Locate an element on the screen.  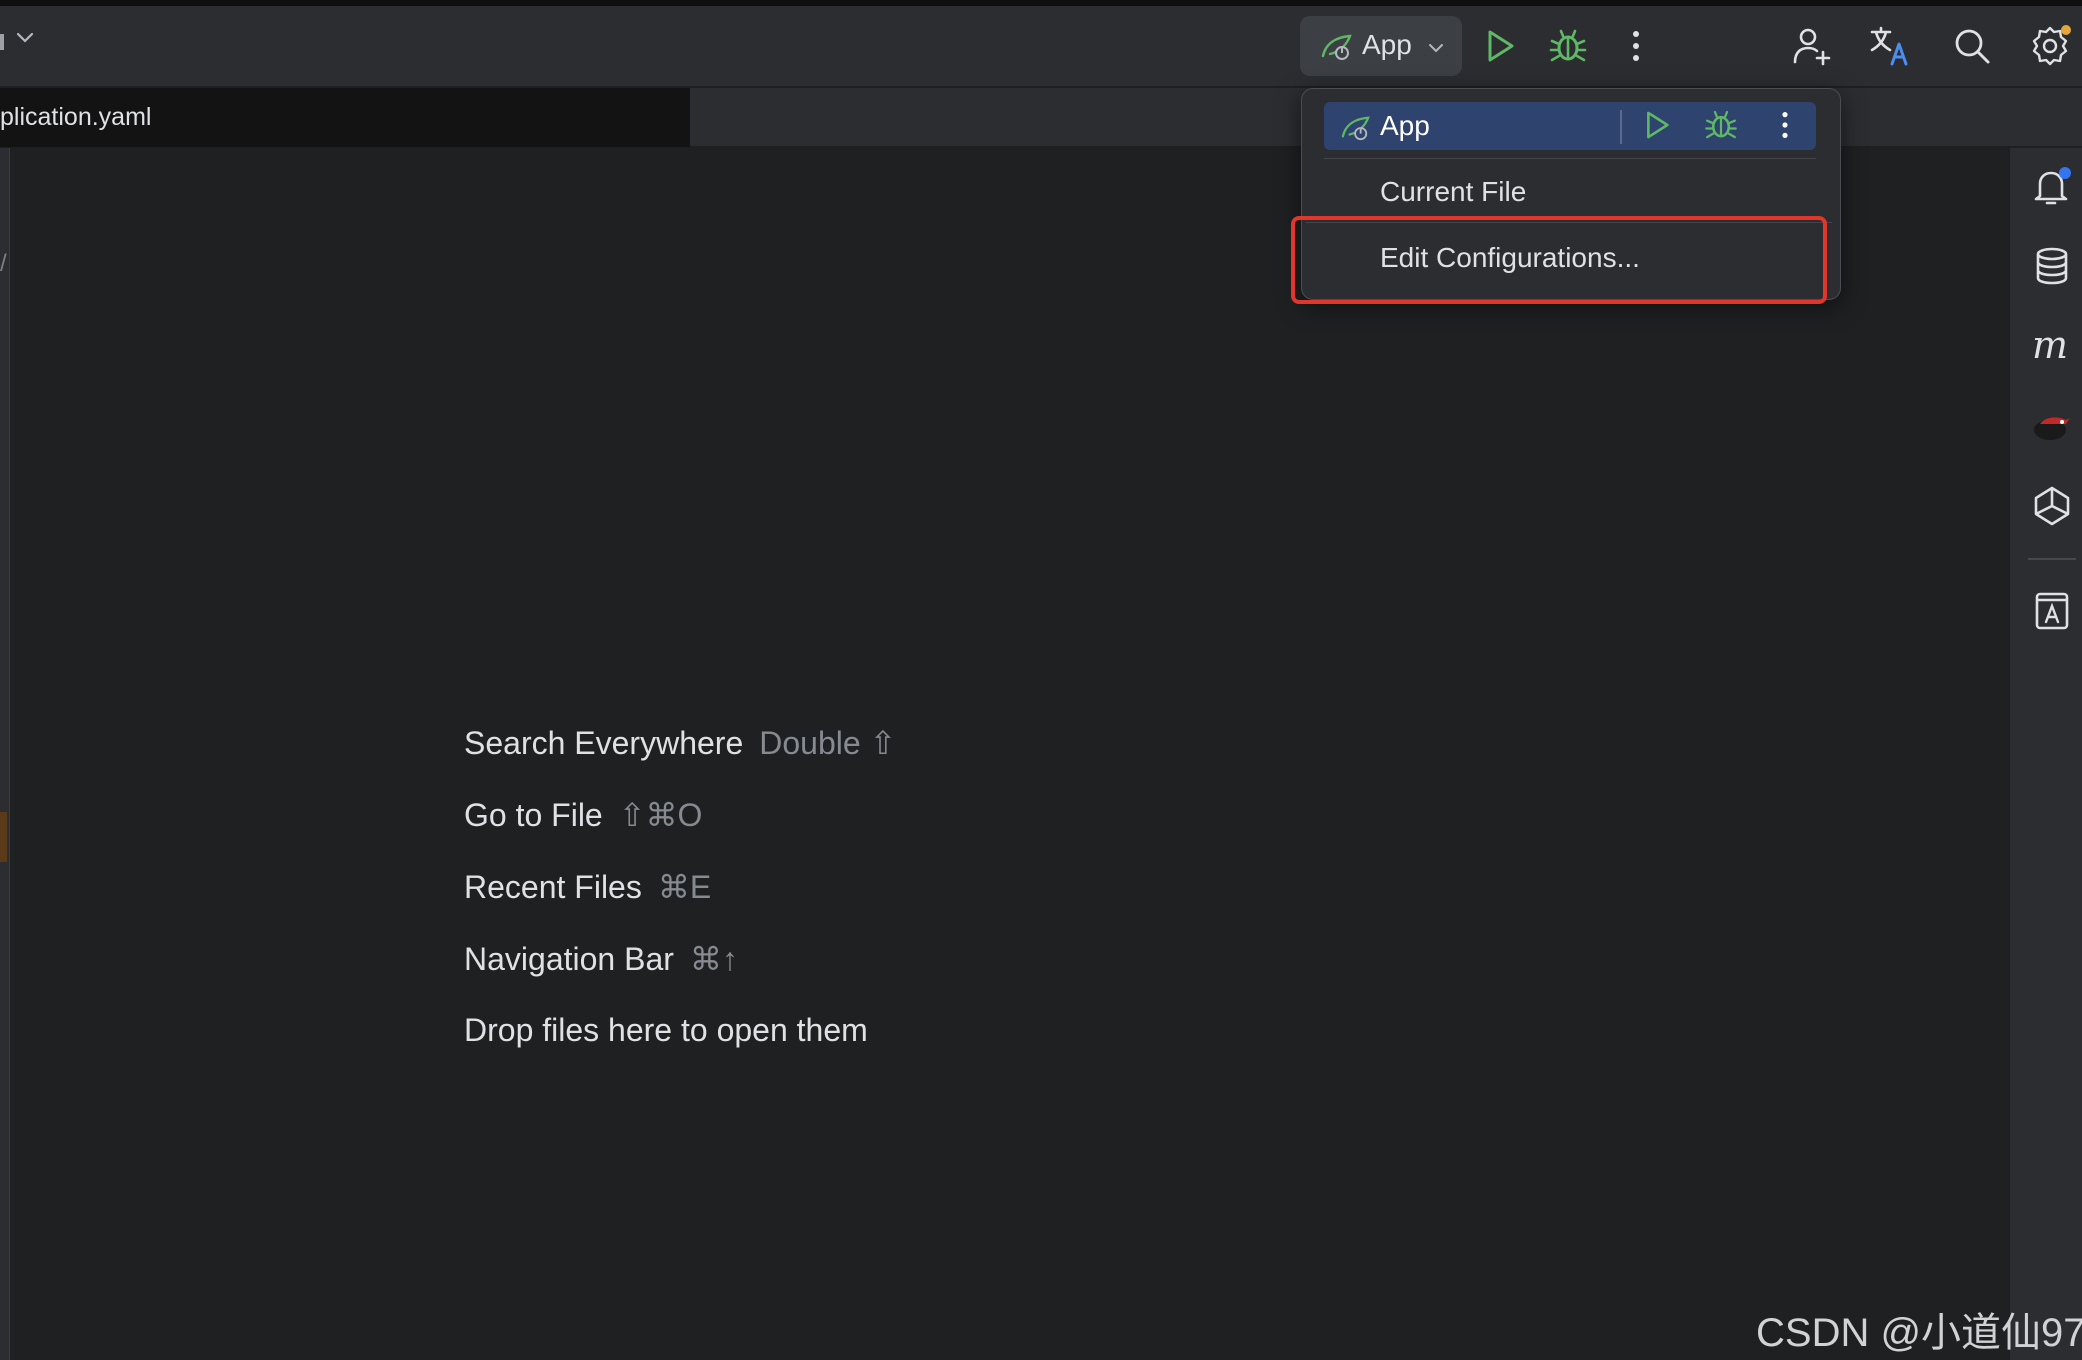
translation-file-icon is located at coordinates (2052, 610).